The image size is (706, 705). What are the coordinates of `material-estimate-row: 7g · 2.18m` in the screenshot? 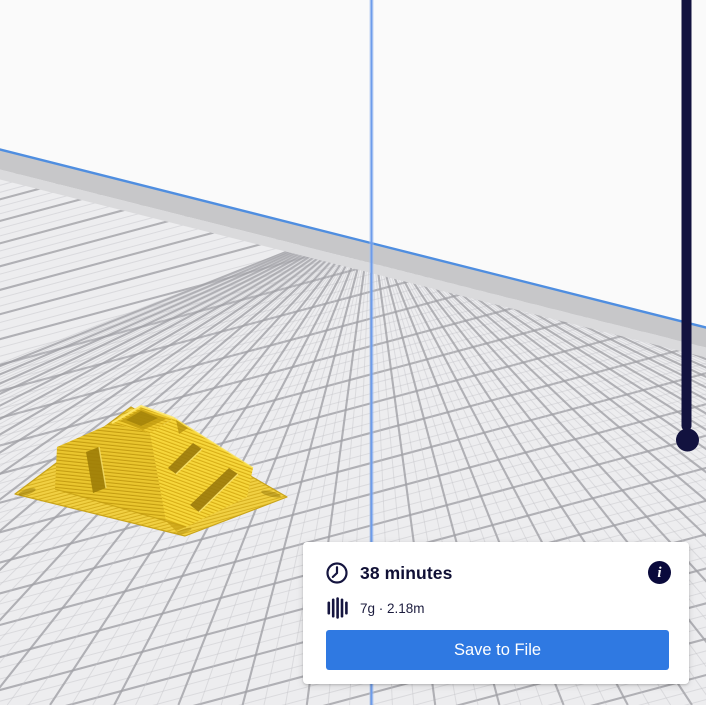 It's located at (376, 608).